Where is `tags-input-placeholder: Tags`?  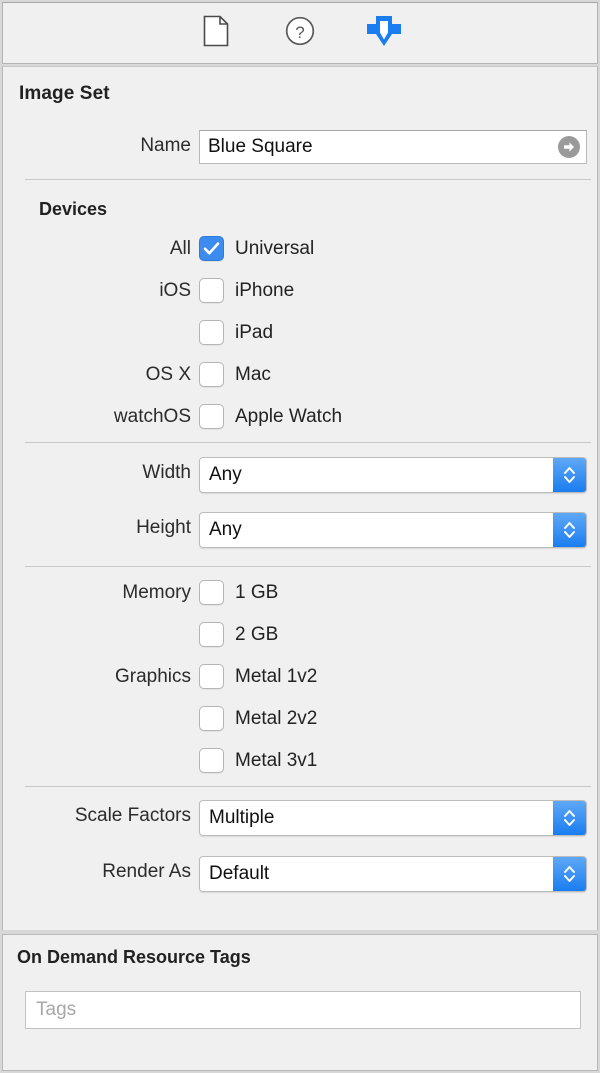
tags-input-placeholder: Tags is located at coordinates (56, 1009).